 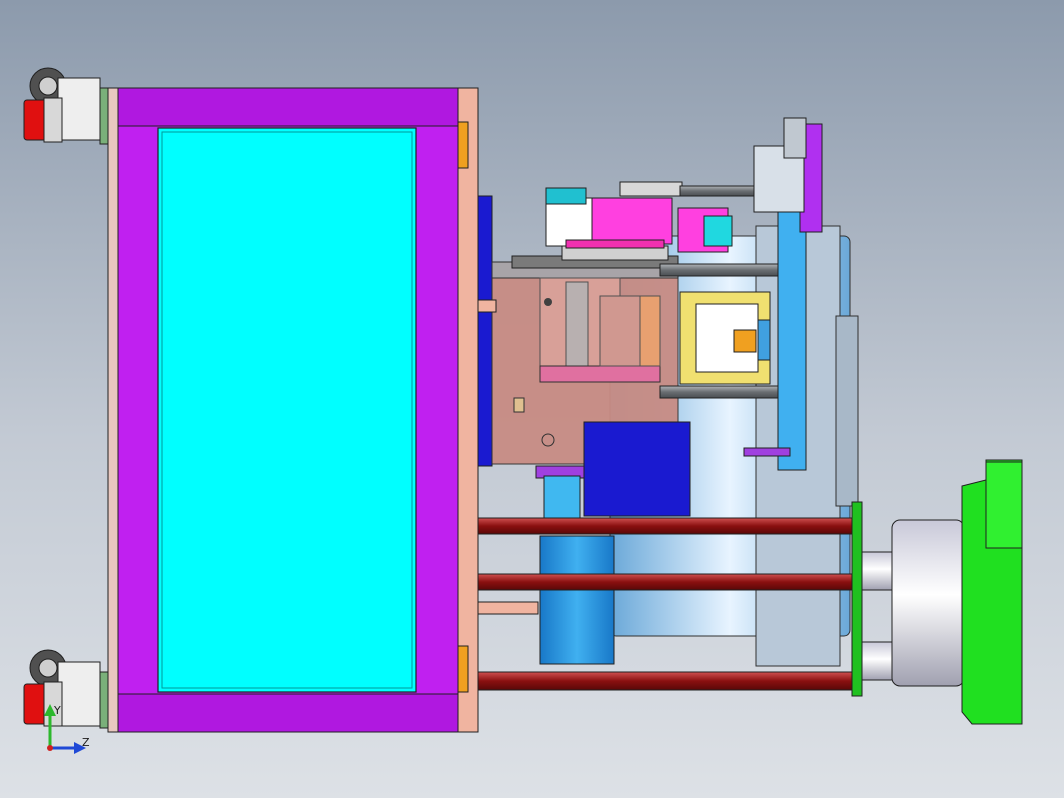 I want to click on plate-pad-top, so click(x=463, y=145).